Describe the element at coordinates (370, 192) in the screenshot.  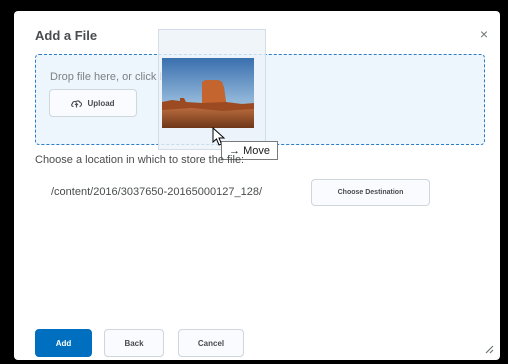
I see `choose-destination-button: Choose Destination` at that location.